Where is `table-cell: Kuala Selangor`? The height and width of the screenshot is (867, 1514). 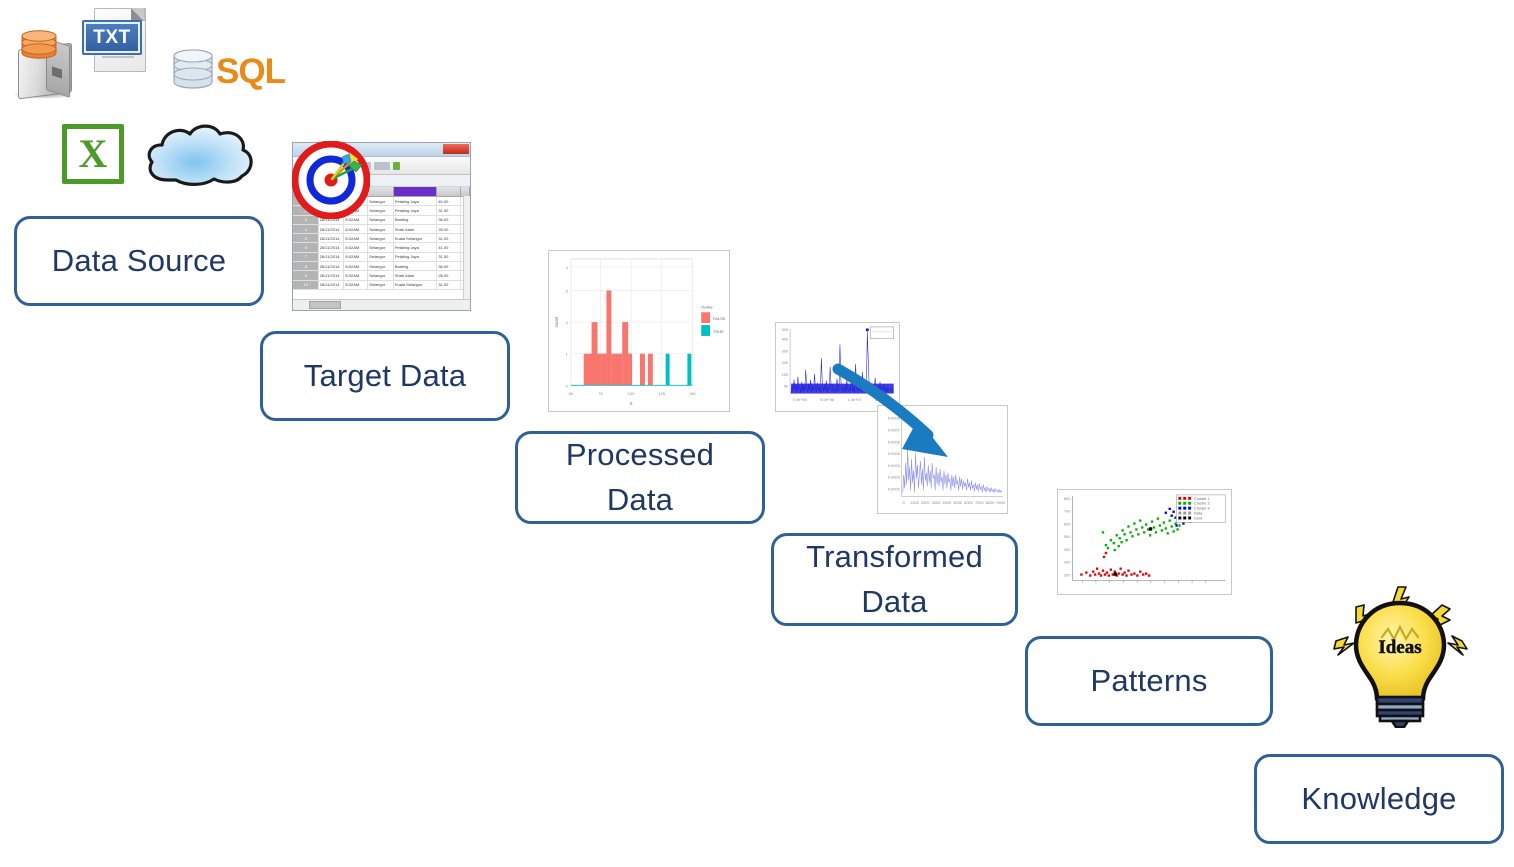
table-cell: Kuala Selangor is located at coordinates (416, 284).